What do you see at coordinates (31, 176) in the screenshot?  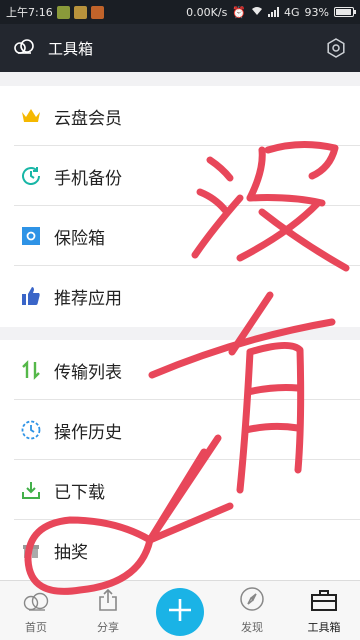 I see `clock-backup-icon` at bounding box center [31, 176].